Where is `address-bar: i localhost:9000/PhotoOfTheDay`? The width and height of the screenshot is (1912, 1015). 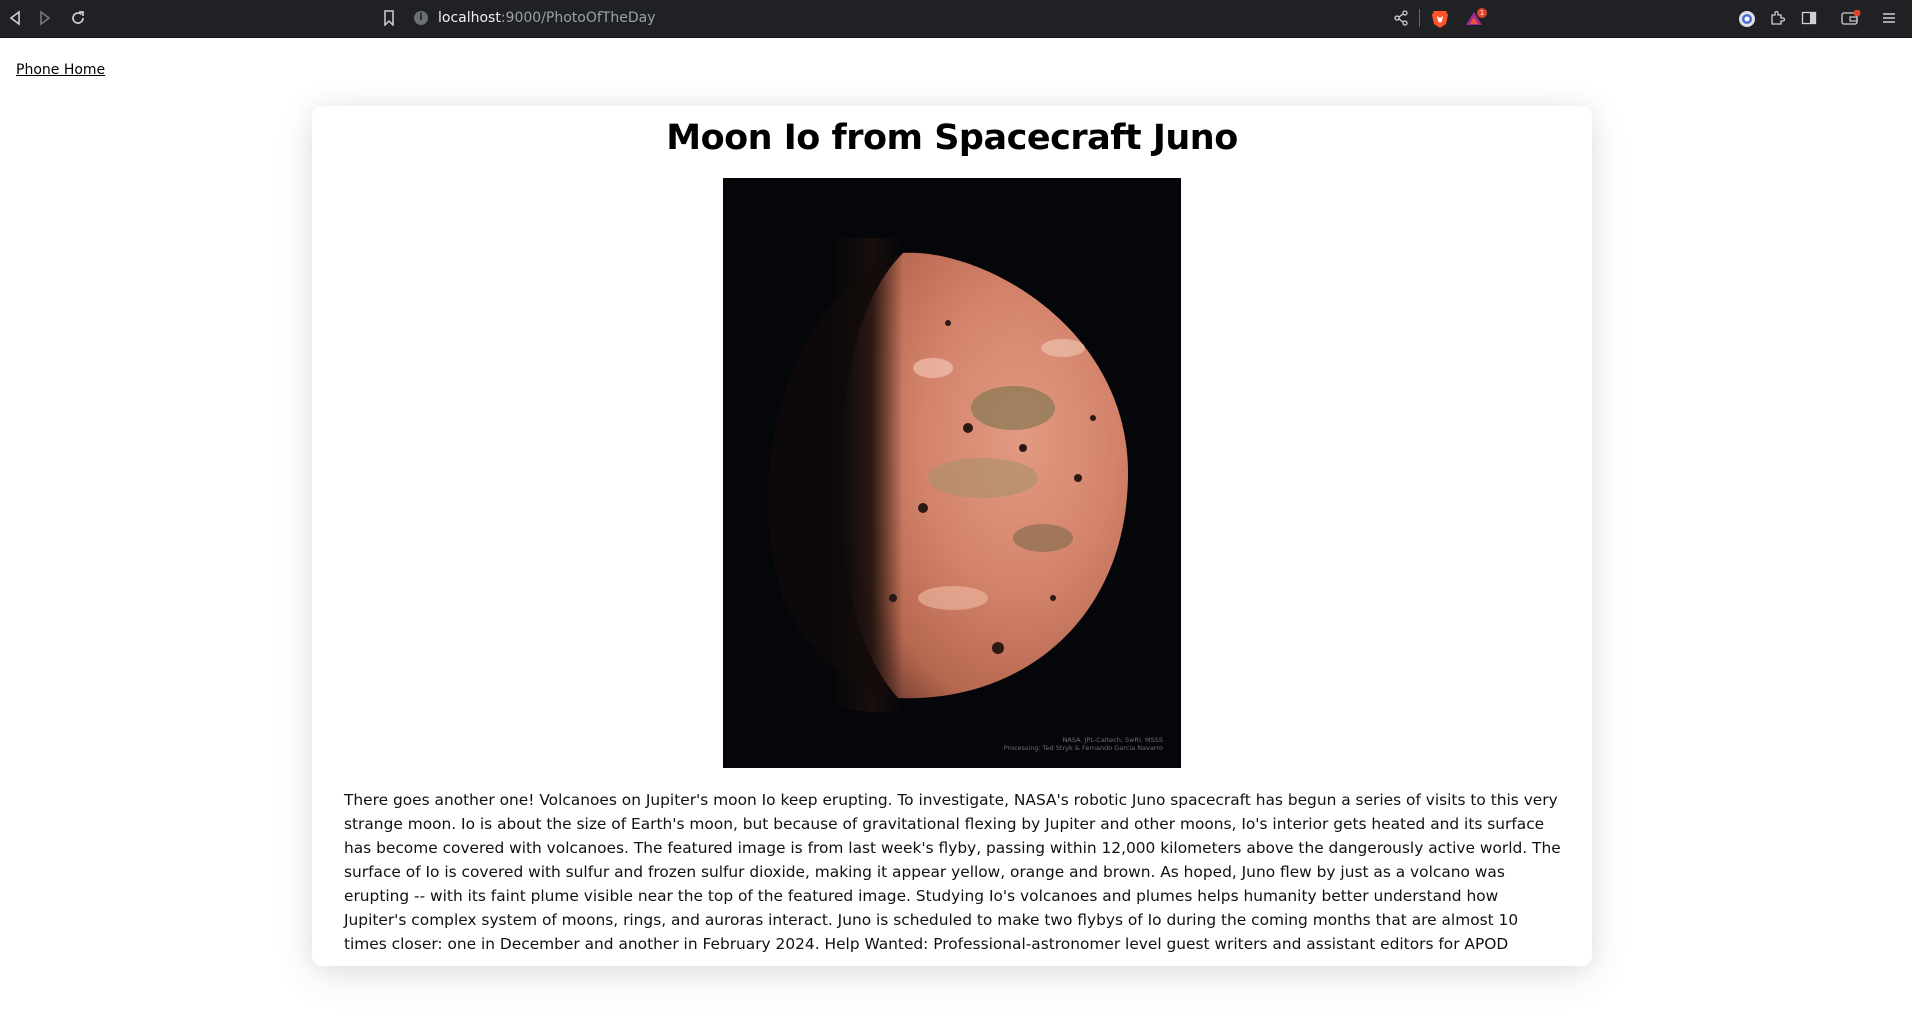
address-bar: i localhost:9000/PhotoOfTheDay is located at coordinates (879, 18).